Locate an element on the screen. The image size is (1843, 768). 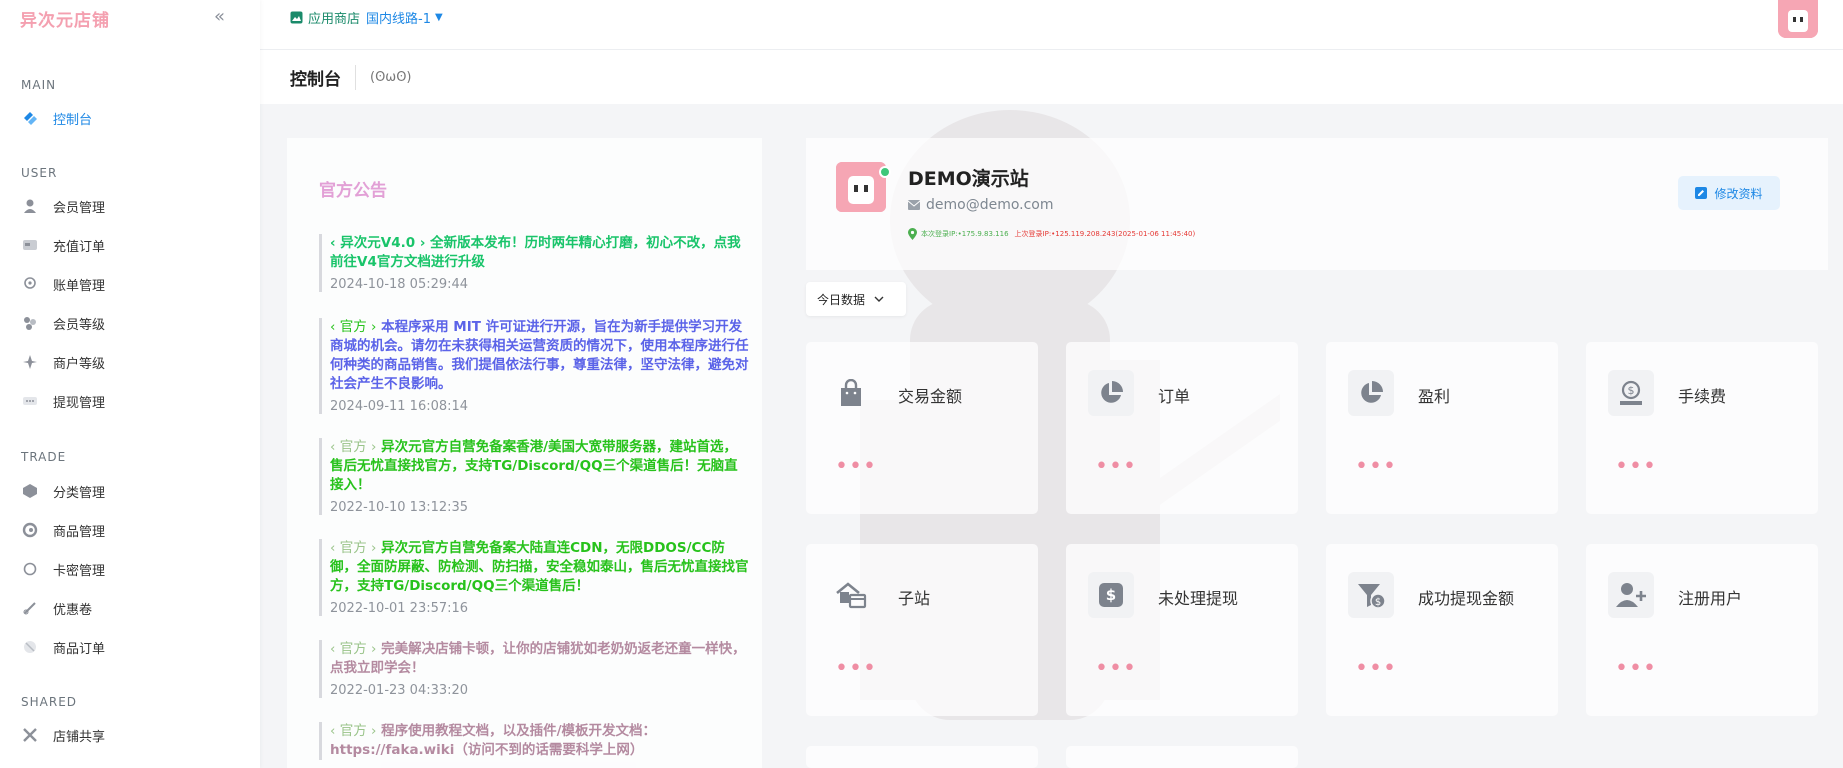
stat-card-fees: $ 手续费 ••• is located at coordinates (1702, 428).